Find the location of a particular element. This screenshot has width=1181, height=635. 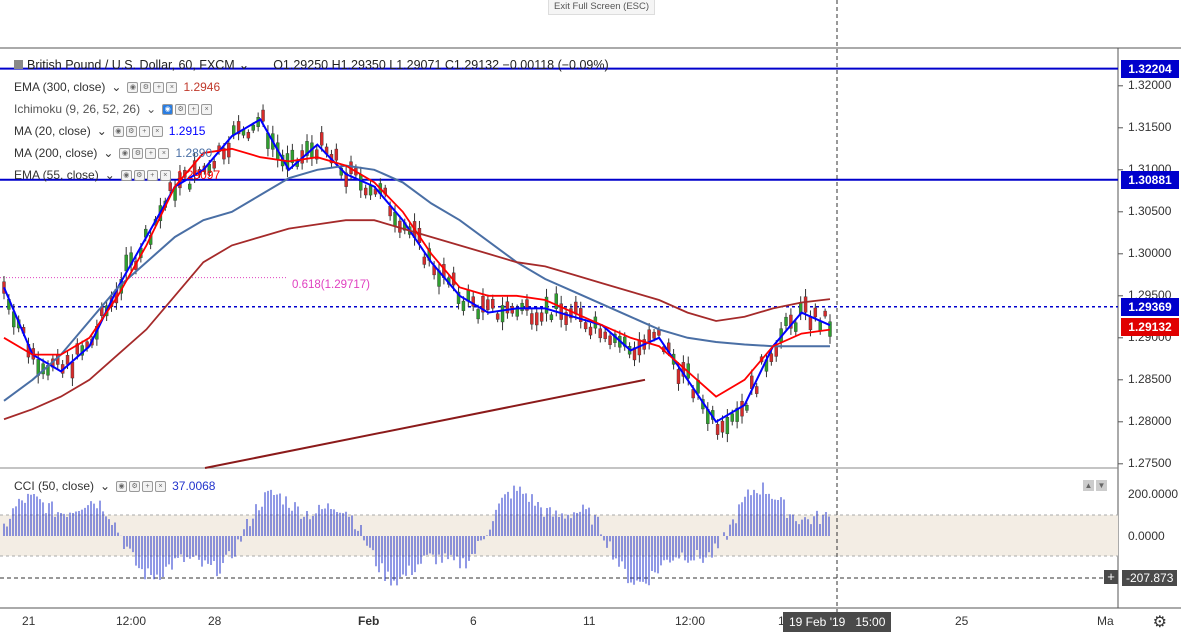

tooltip-date: 19 Feb '19 is located at coordinates (817, 622).